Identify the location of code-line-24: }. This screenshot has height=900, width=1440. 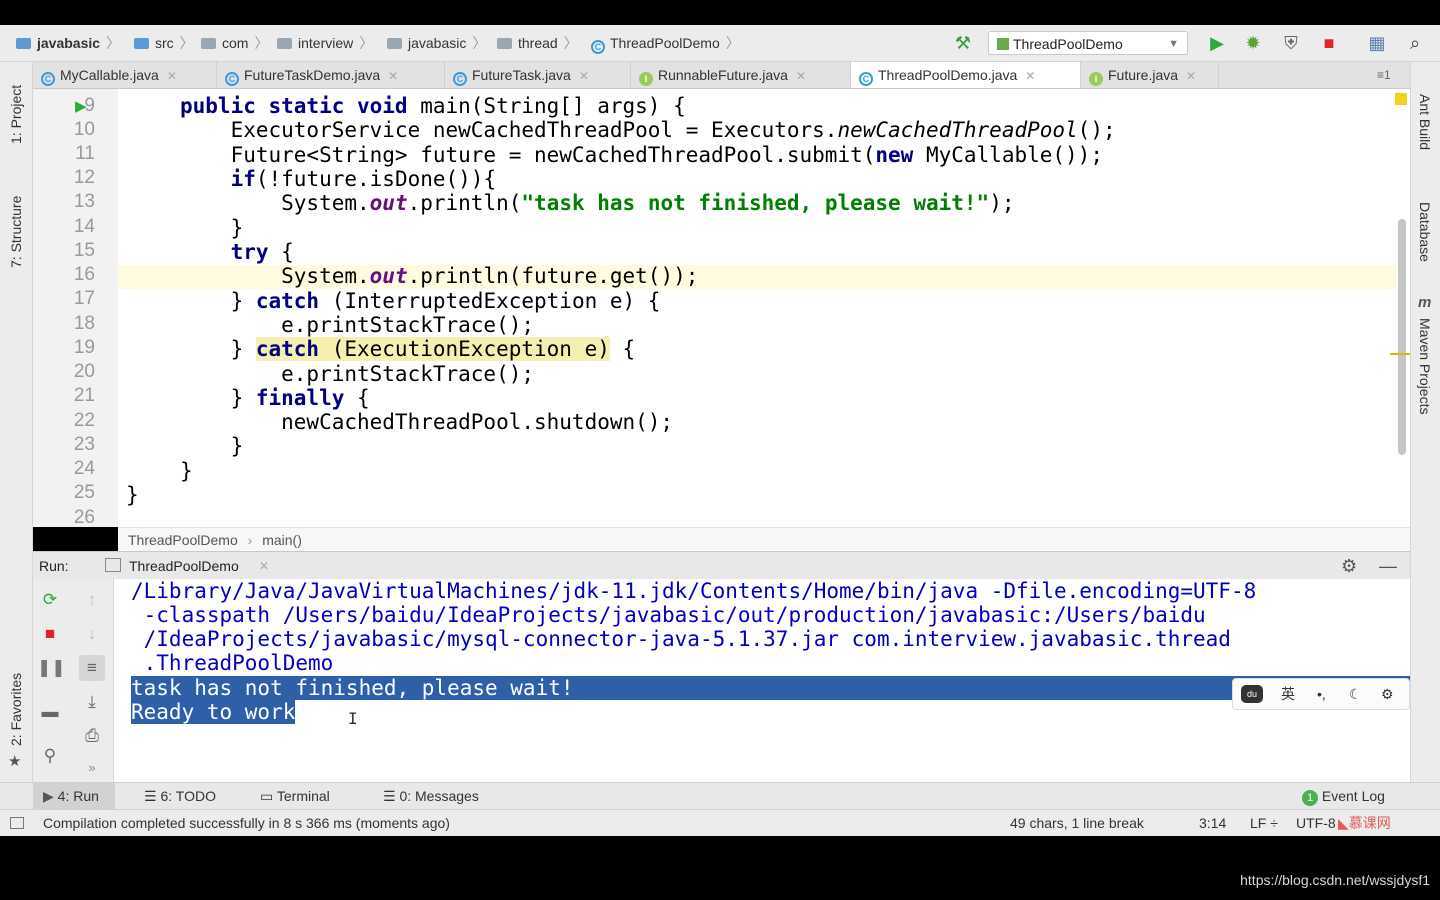
(186, 471).